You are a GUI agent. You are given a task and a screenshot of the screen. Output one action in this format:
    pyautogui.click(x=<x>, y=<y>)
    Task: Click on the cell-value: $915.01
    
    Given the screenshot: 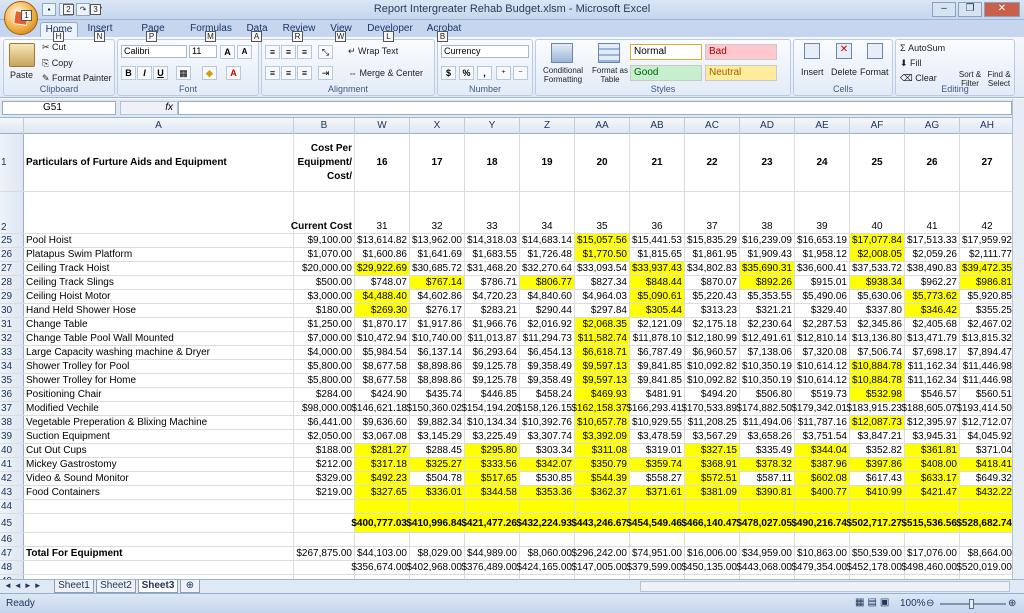 What is the action you would take?
    pyautogui.click(x=822, y=282)
    